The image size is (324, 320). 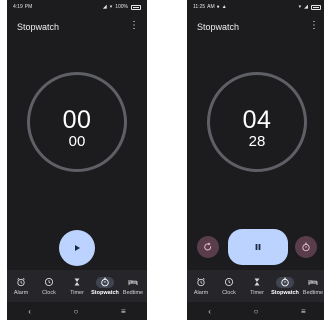 What do you see at coordinates (255, 7) in the screenshot?
I see `status-bar: 11:25 AM ● ▲ ▾ ◢` at bounding box center [255, 7].